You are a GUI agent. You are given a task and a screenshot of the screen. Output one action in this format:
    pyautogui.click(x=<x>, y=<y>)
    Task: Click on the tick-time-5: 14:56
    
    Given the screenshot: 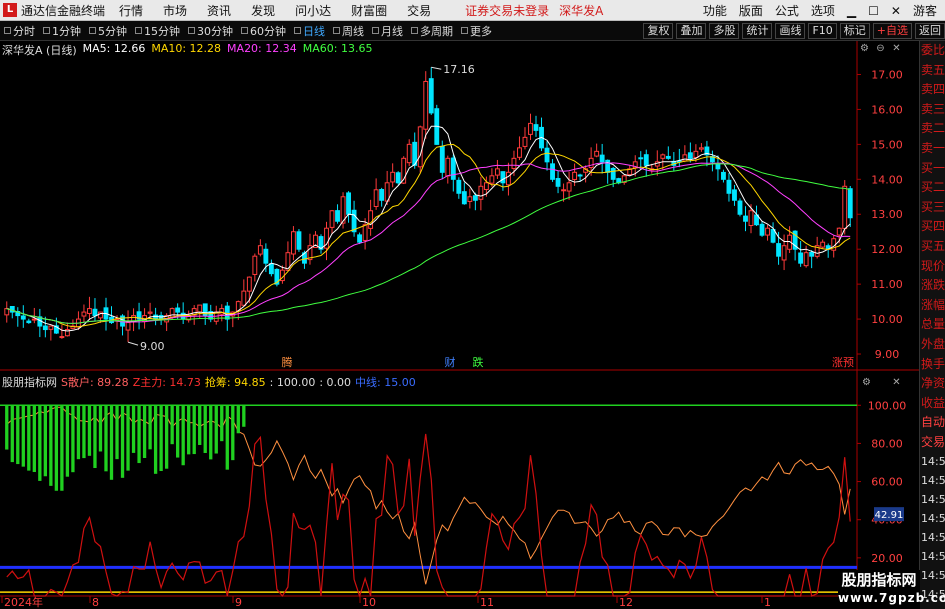 What is the action you would take?
    pyautogui.click(x=933, y=557)
    